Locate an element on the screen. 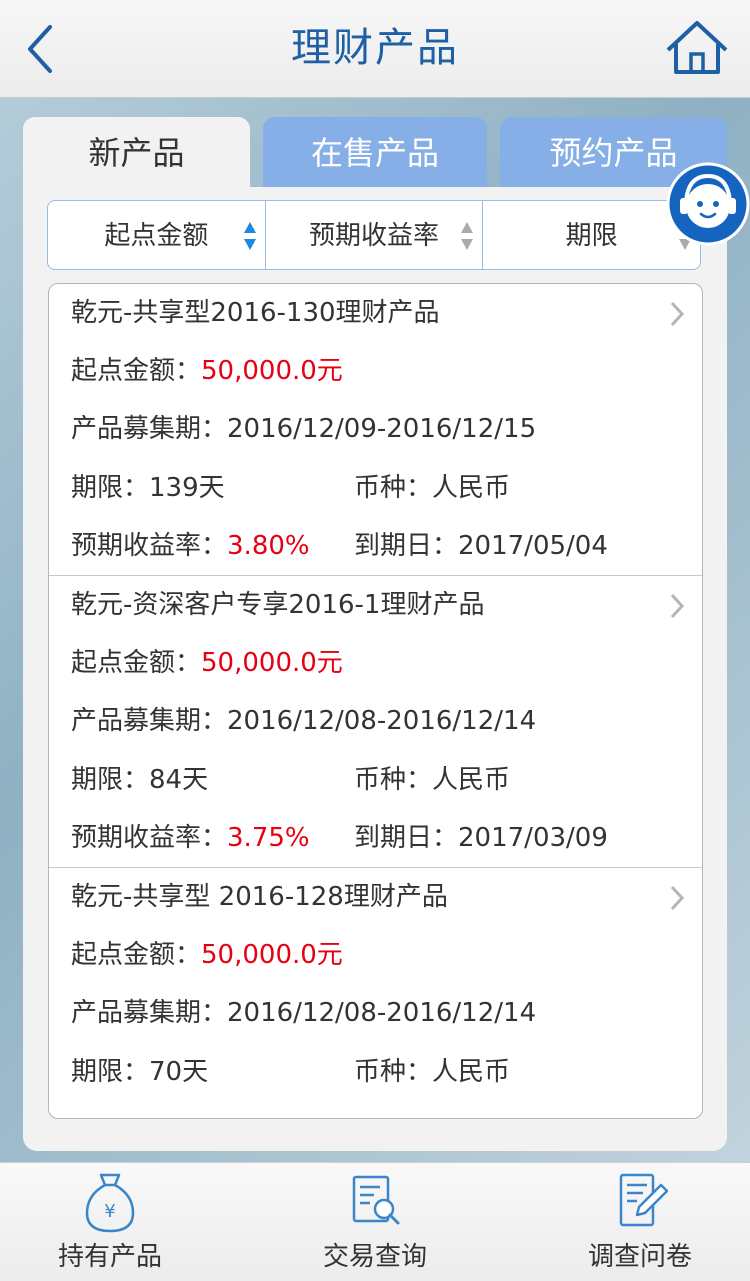  expected-yield-row: 预期收益率：3.75% is located at coordinates (190, 838).